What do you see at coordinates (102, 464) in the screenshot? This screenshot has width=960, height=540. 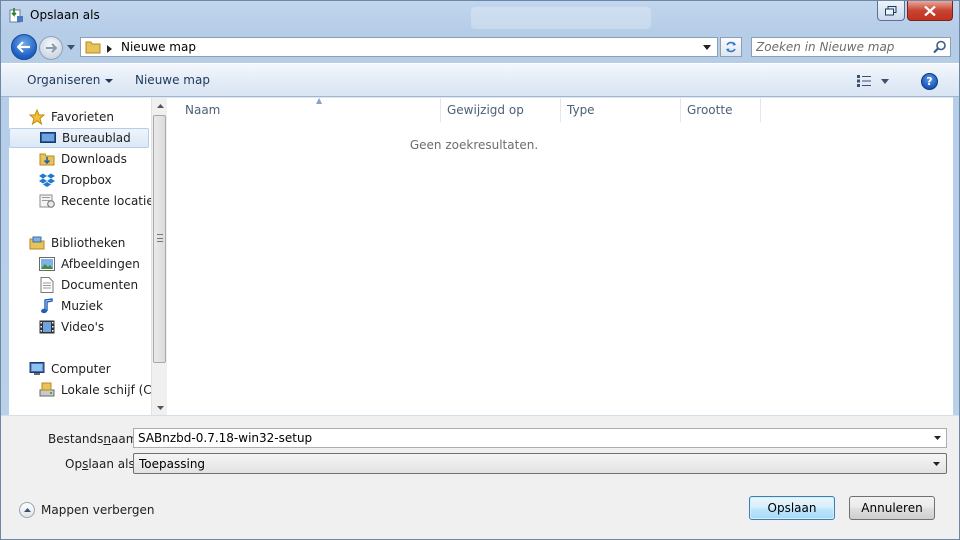 I see `save-as-type-label: Opslaan als:` at bounding box center [102, 464].